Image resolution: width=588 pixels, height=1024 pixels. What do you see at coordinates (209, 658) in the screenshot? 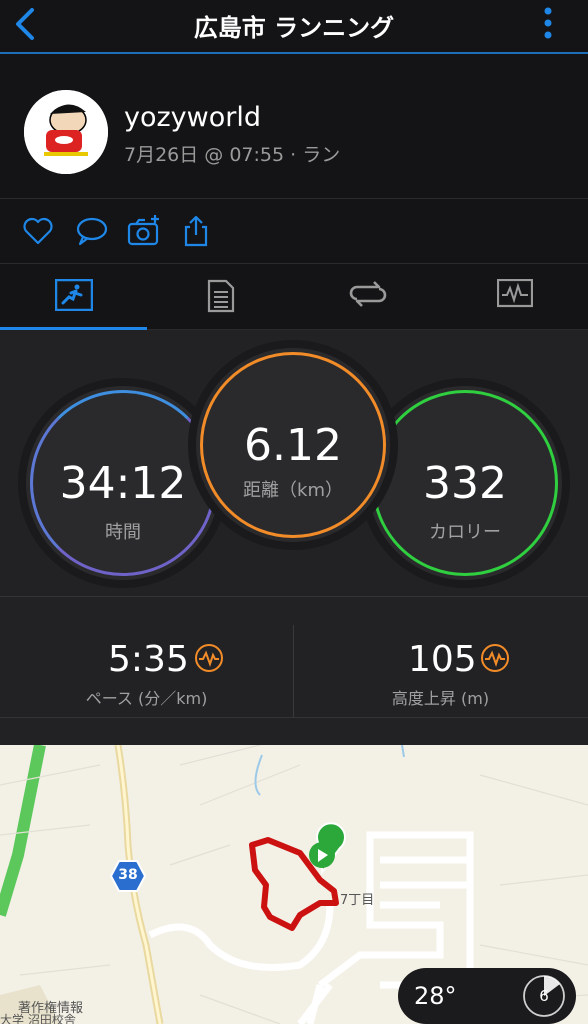
I see `pace-chart-icon` at bounding box center [209, 658].